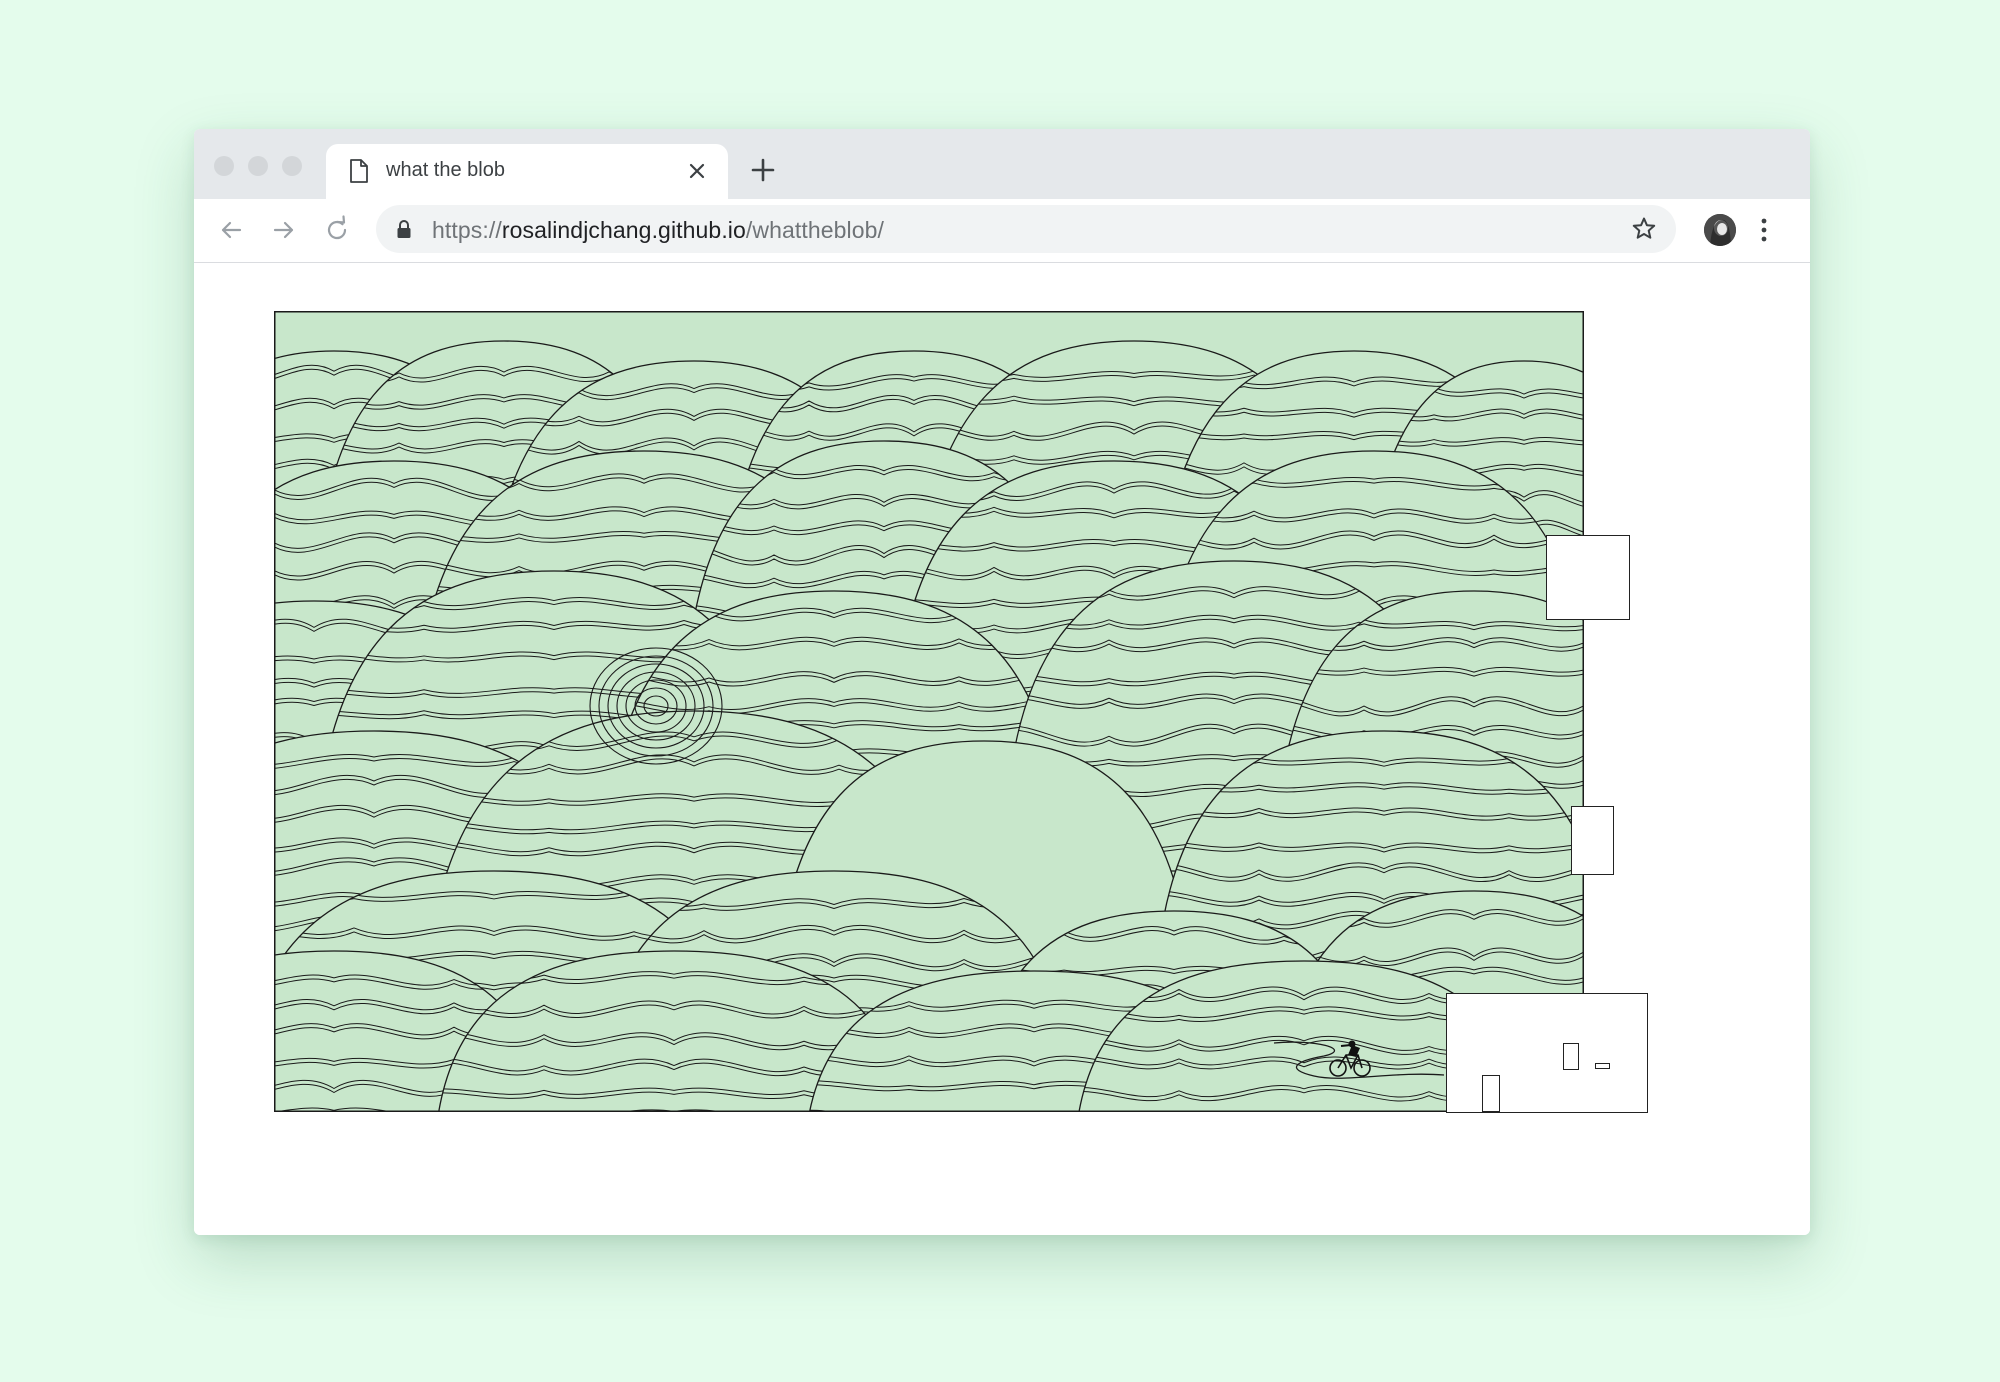 Image resolution: width=2000 pixels, height=1382 pixels. What do you see at coordinates (1002, 164) in the screenshot?
I see `tab-strip: what the blob` at bounding box center [1002, 164].